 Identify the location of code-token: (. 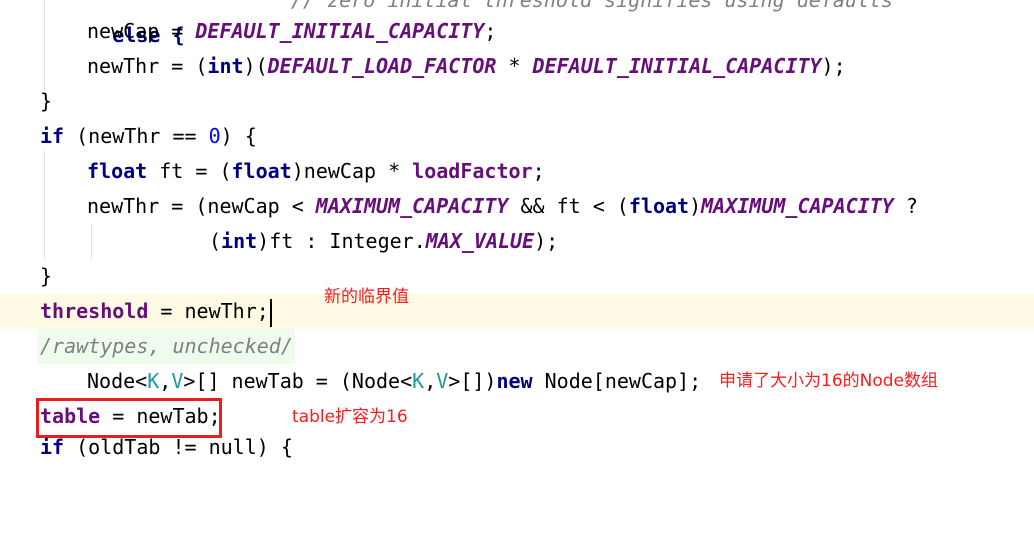
(215, 241).